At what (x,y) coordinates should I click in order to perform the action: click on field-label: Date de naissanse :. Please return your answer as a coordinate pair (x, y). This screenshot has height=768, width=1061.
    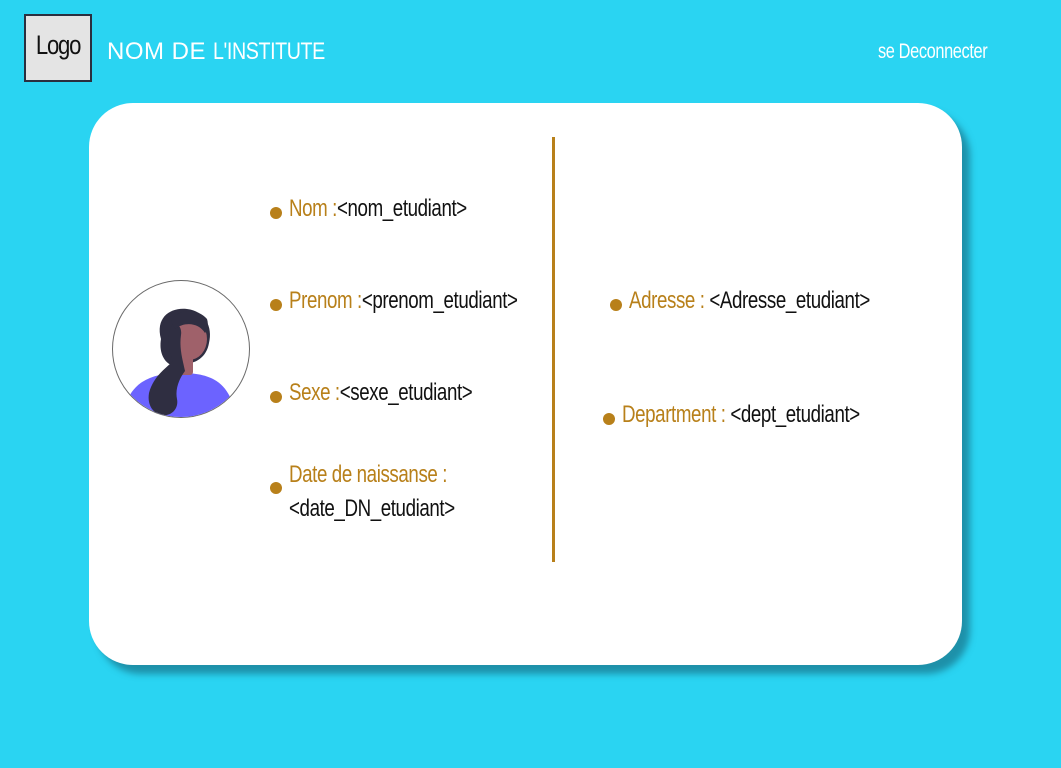
    Looking at the image, I should click on (368, 474).